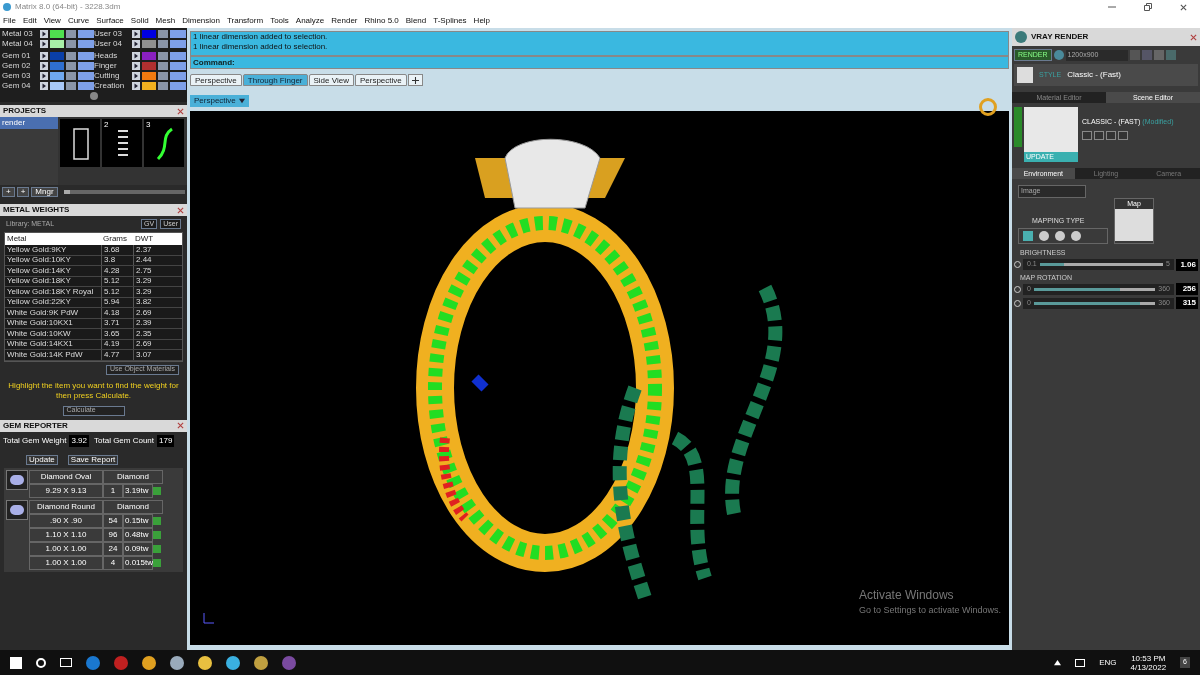  Describe the element at coordinates (201, 21) in the screenshot. I see `menu-item: Dimension` at that location.